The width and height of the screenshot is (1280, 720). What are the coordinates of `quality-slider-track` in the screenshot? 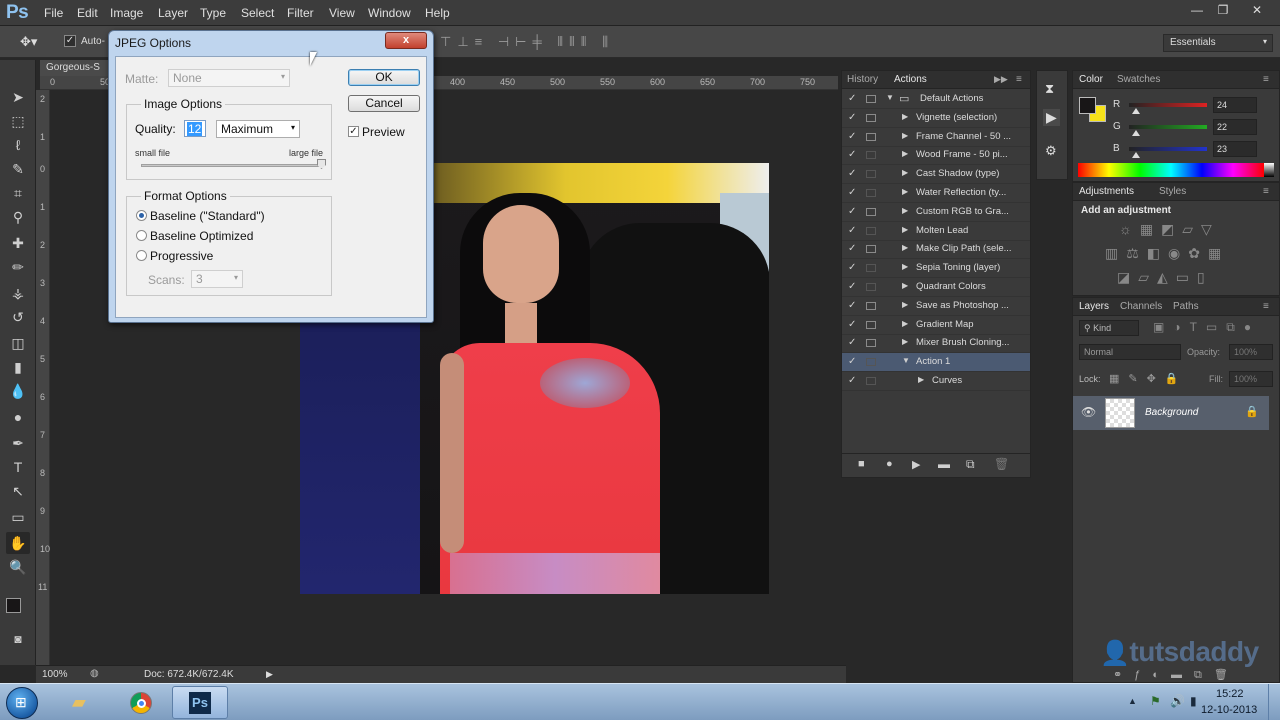 It's located at (231, 165).